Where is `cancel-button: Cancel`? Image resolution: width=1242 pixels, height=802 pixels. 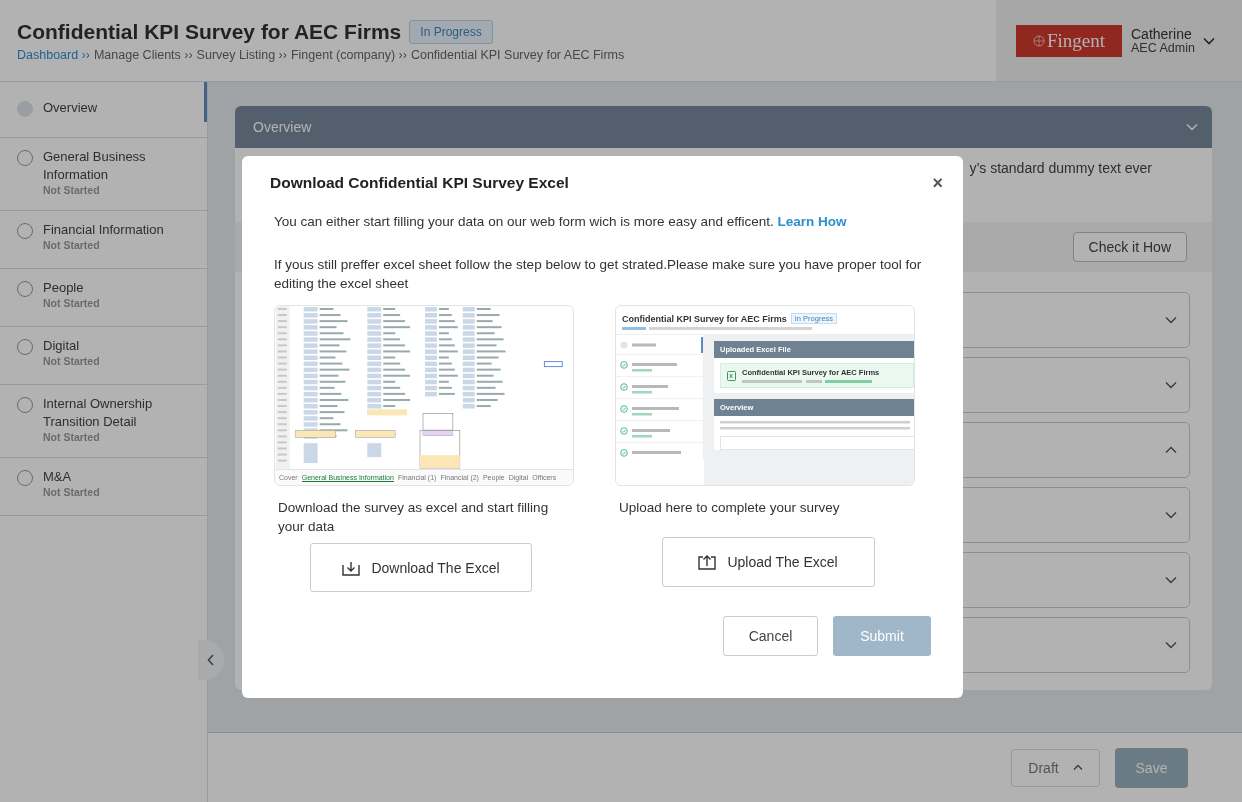 cancel-button: Cancel is located at coordinates (770, 636).